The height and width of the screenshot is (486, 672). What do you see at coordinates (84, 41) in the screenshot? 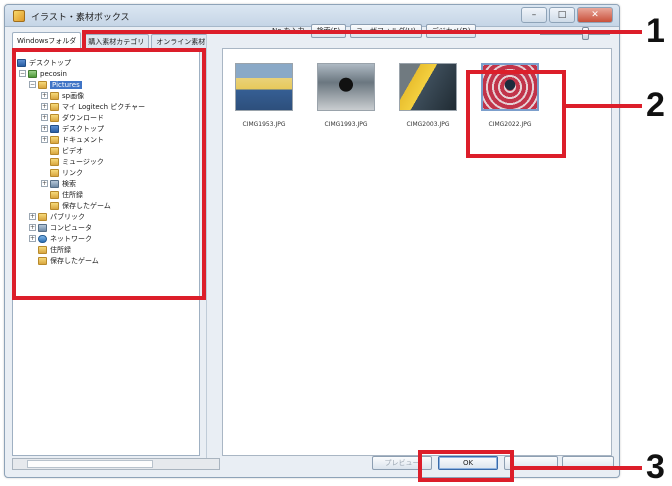
I see `callout-line-1-drop` at bounding box center [84, 41].